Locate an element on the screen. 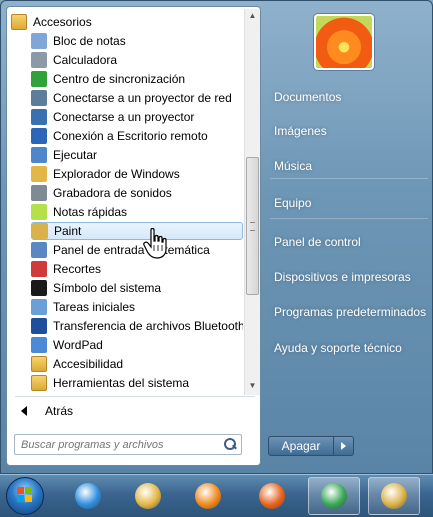 Image resolution: width=433 pixels, height=517 pixels. program-item: Centro de sincronización is located at coordinates (137, 79).